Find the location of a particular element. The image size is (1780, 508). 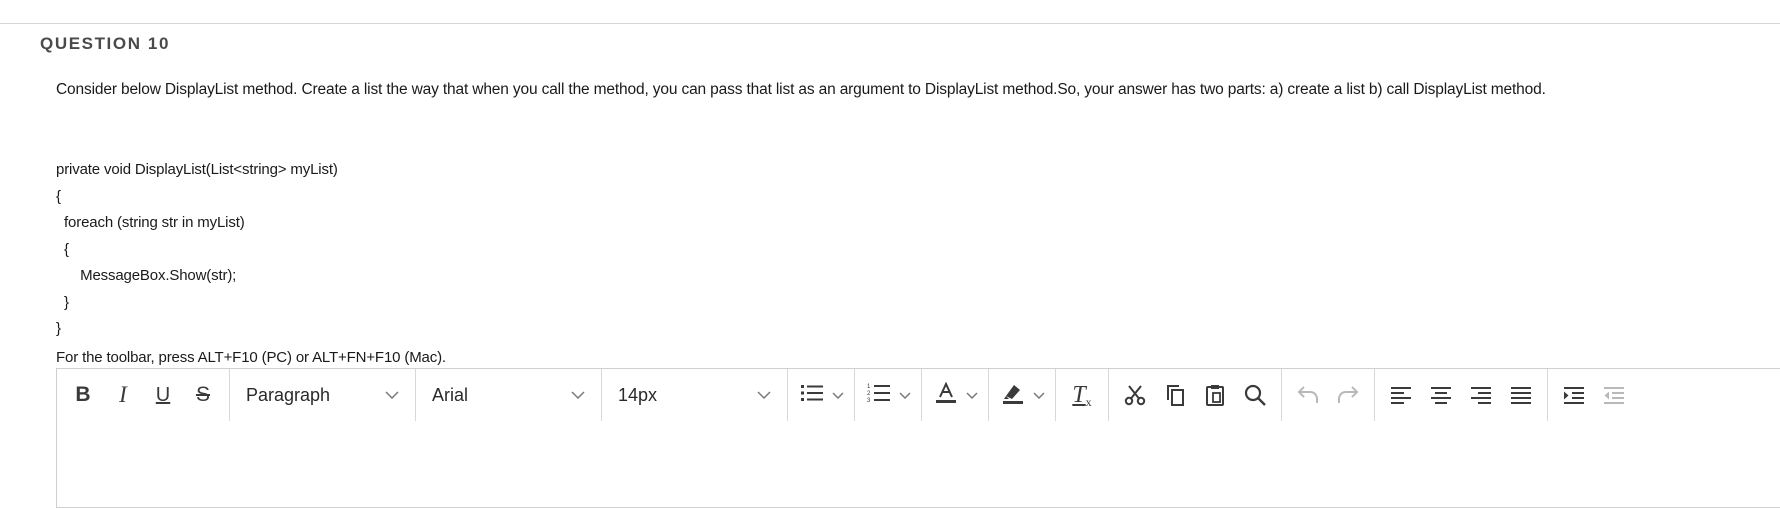

highlight-icon is located at coordinates (1013, 395).